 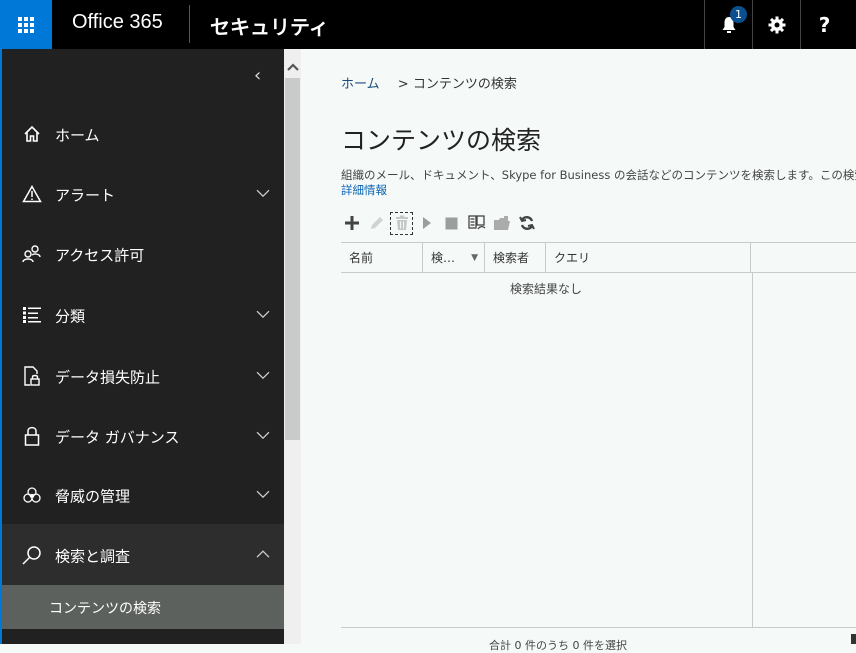 What do you see at coordinates (32, 315) in the screenshot?
I see `list-icon` at bounding box center [32, 315].